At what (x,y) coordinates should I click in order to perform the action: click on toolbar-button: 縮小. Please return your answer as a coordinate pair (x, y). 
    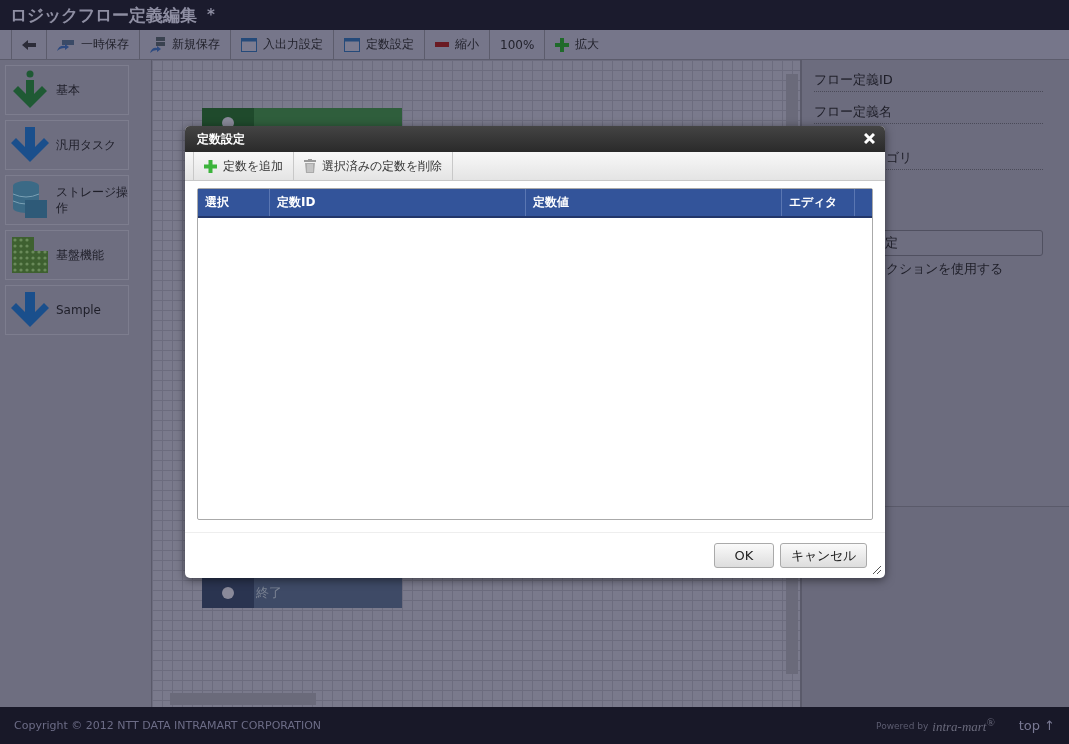
    Looking at the image, I should click on (456, 44).